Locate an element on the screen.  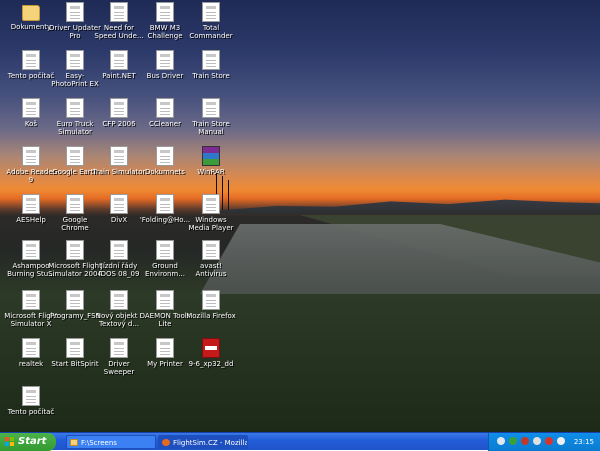
desktop-icon-label: 9-6_xp32_dd is located at coordinates (211, 364).